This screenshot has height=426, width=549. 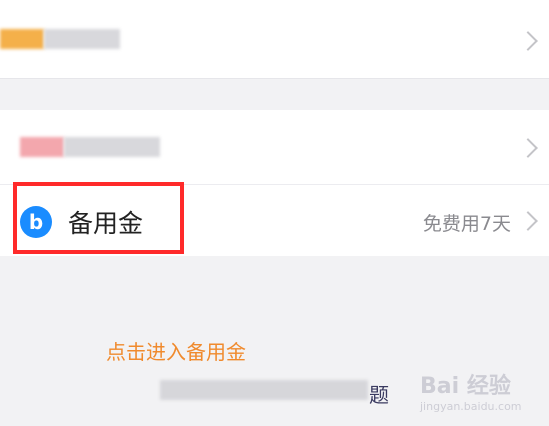 I want to click on caption-text: 点击进入备用金, so click(x=176, y=352).